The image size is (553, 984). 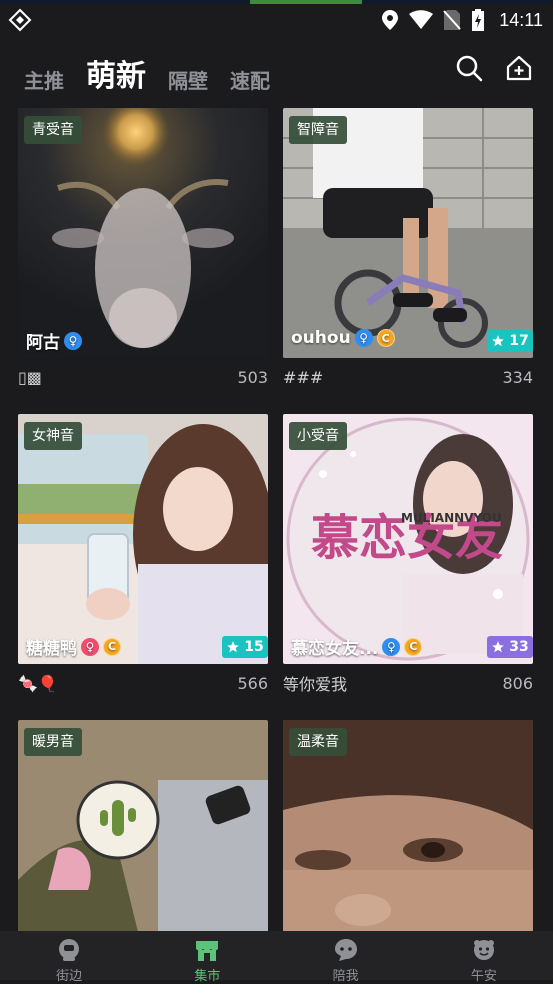 I want to click on street-icon, so click(x=69, y=950).